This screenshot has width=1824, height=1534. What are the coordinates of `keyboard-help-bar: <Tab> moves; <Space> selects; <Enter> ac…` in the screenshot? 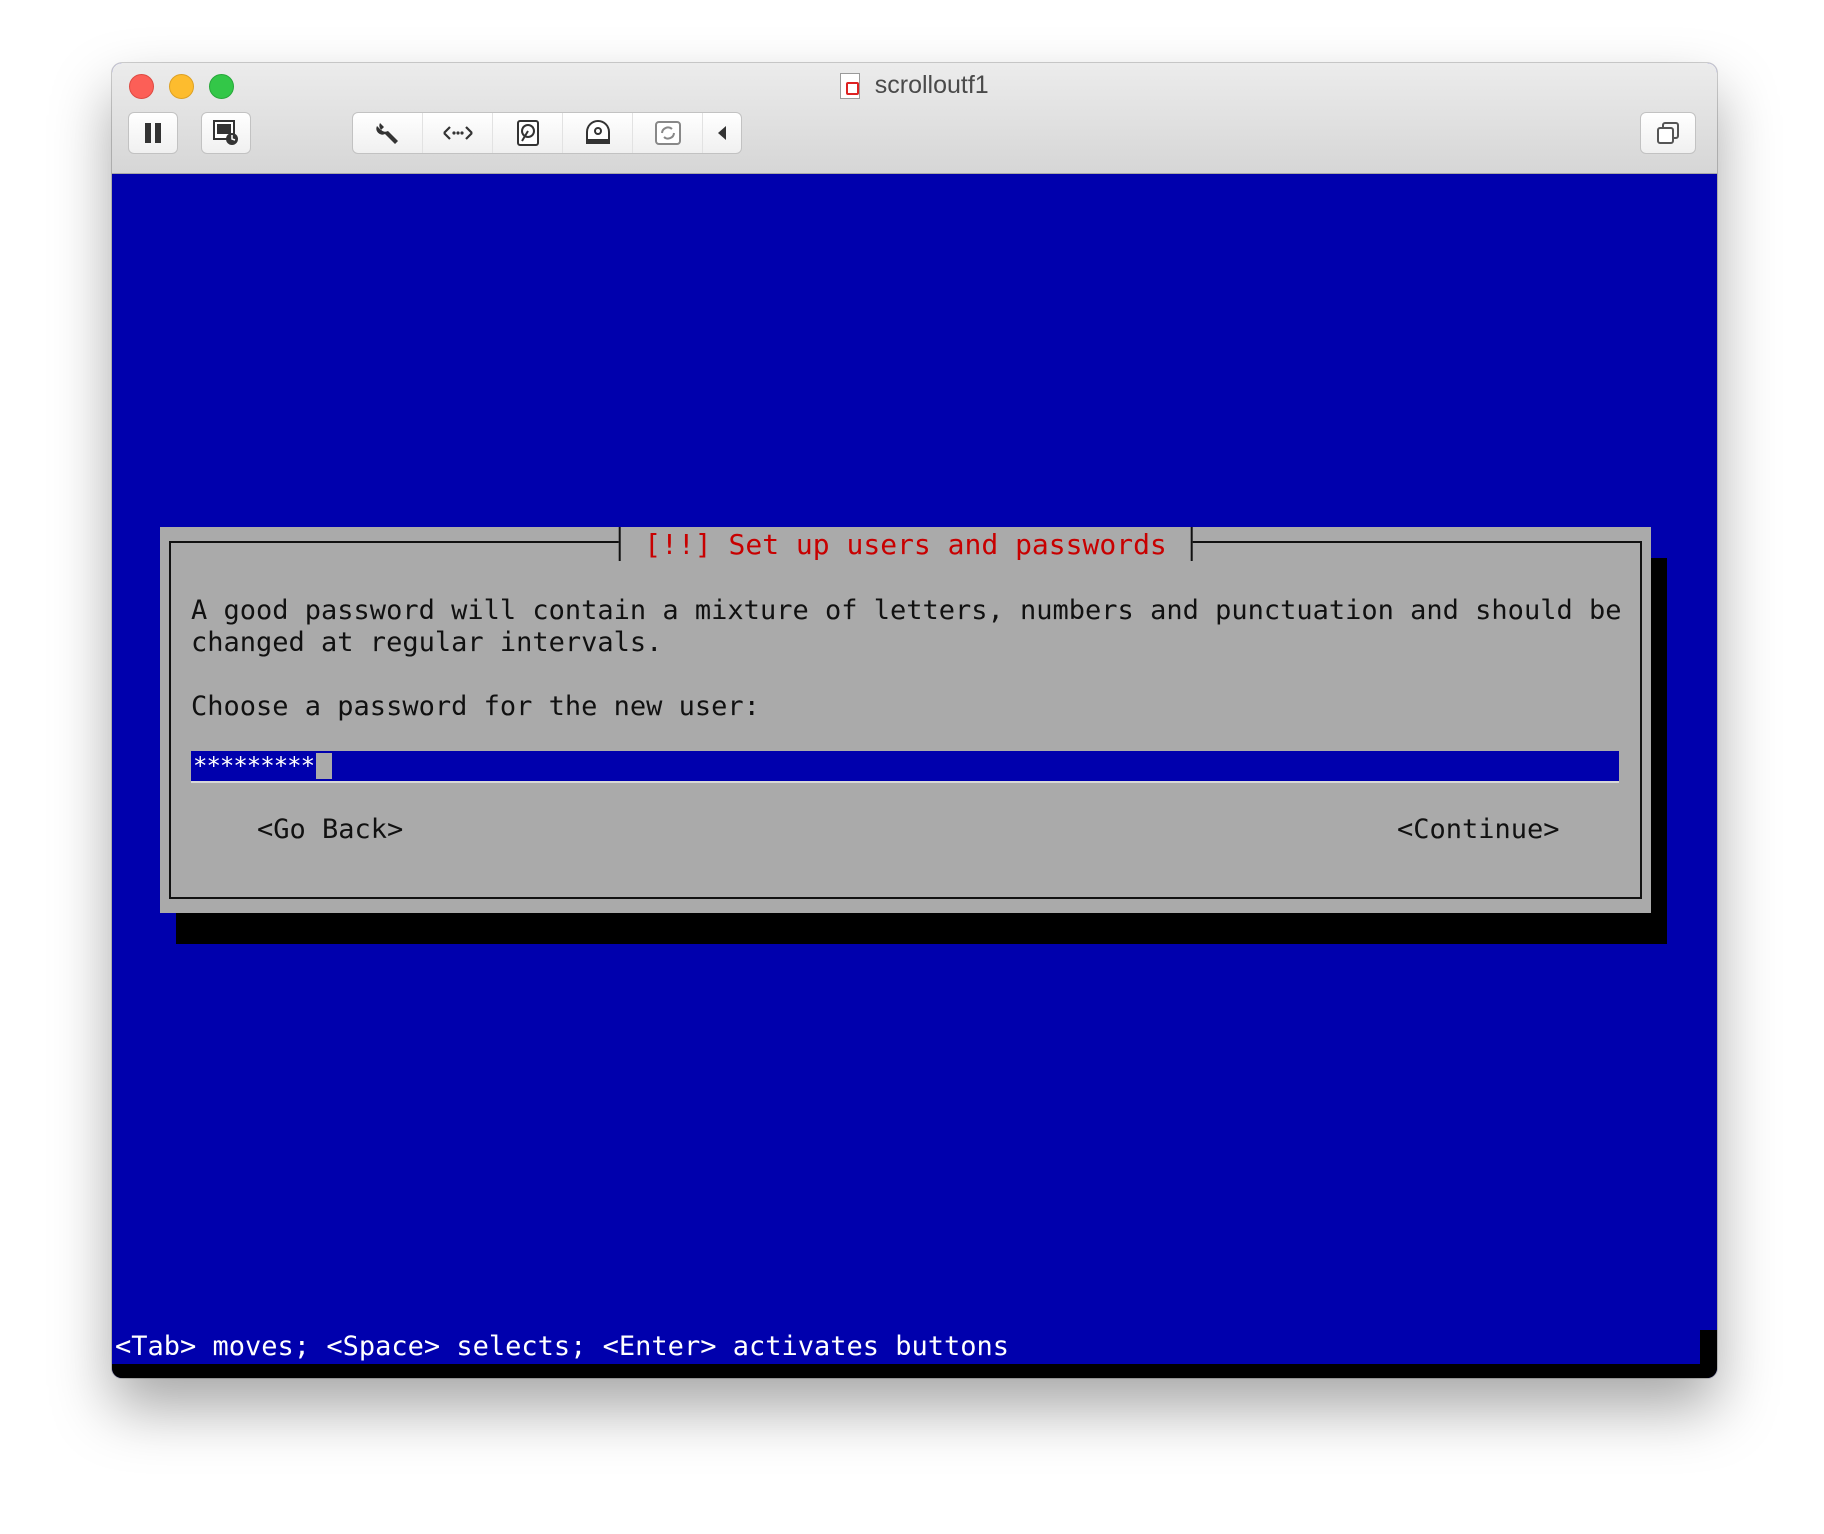 It's located at (906, 1347).